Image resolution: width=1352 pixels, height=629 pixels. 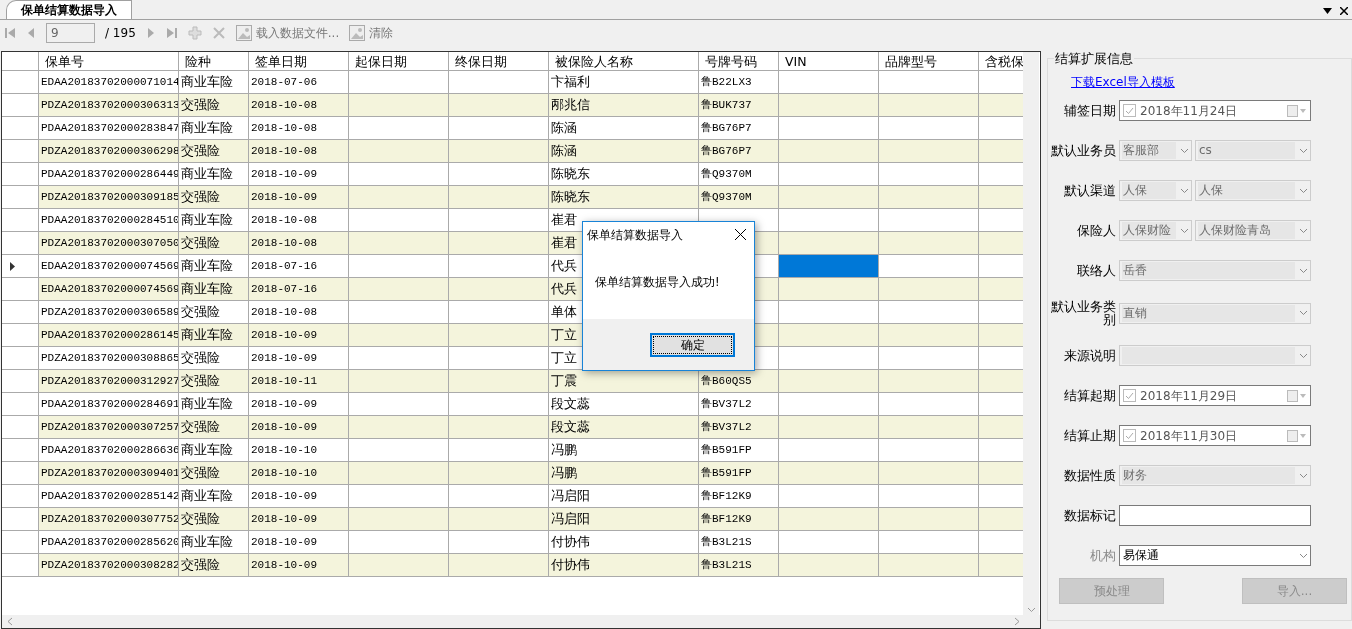 What do you see at coordinates (150, 33) in the screenshot?
I see `next-icon` at bounding box center [150, 33].